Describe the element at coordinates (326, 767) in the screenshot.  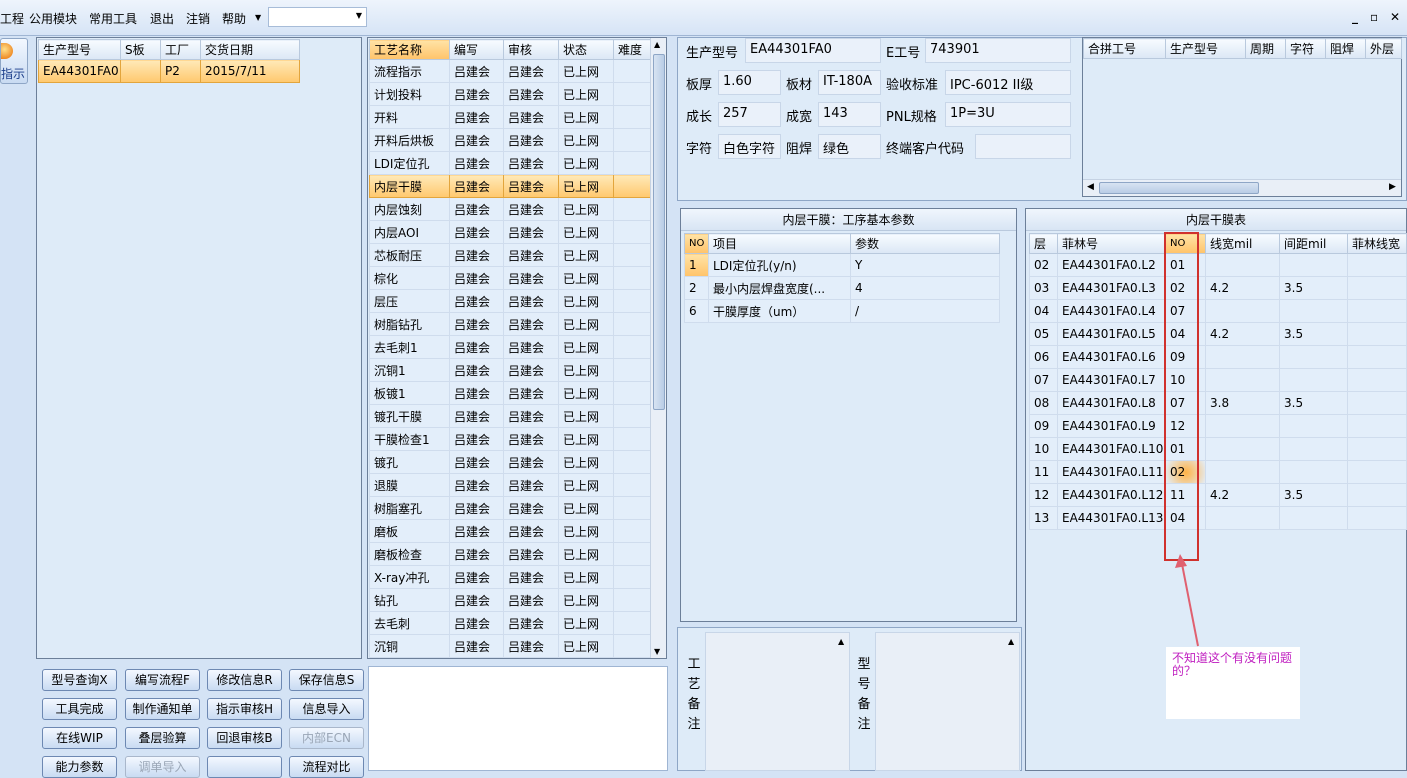
I see `action-button: 流程对比` at that location.